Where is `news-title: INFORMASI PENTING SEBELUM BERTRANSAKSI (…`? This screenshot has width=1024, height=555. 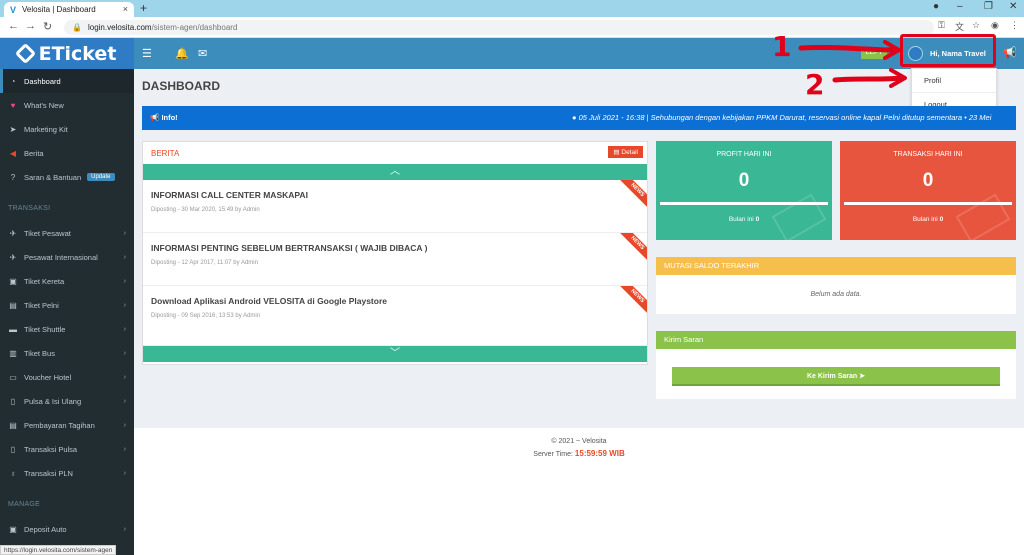
news-title: INFORMASI PENTING SEBELUM BERTRANSAKSI (… is located at coordinates (289, 248).